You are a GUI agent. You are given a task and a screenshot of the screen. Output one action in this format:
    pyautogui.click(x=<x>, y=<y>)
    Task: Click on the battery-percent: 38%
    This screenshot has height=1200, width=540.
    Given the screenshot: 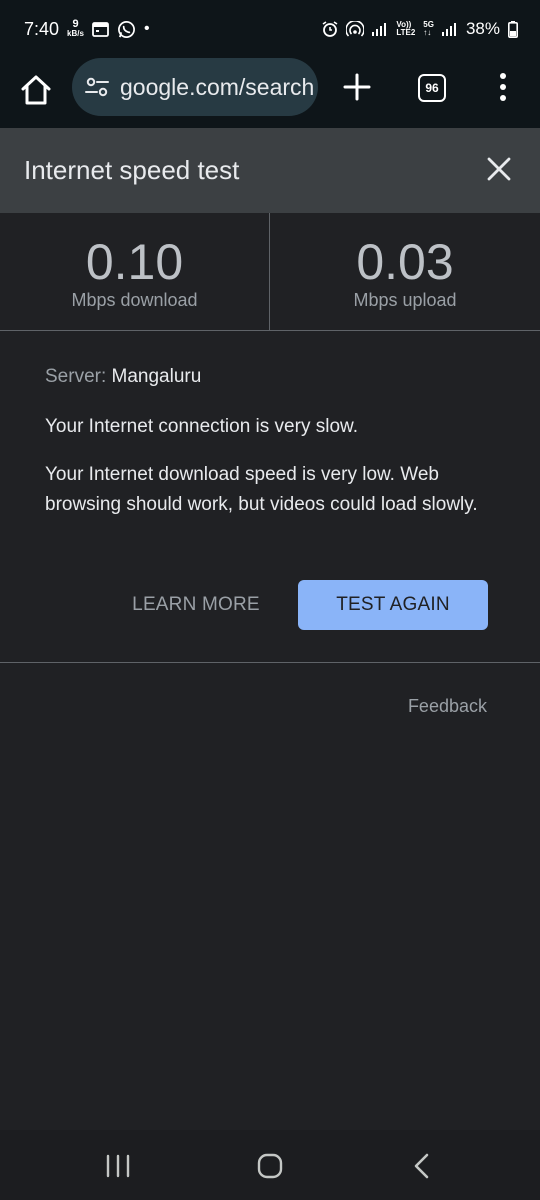 What is the action you would take?
    pyautogui.click(x=482, y=28)
    